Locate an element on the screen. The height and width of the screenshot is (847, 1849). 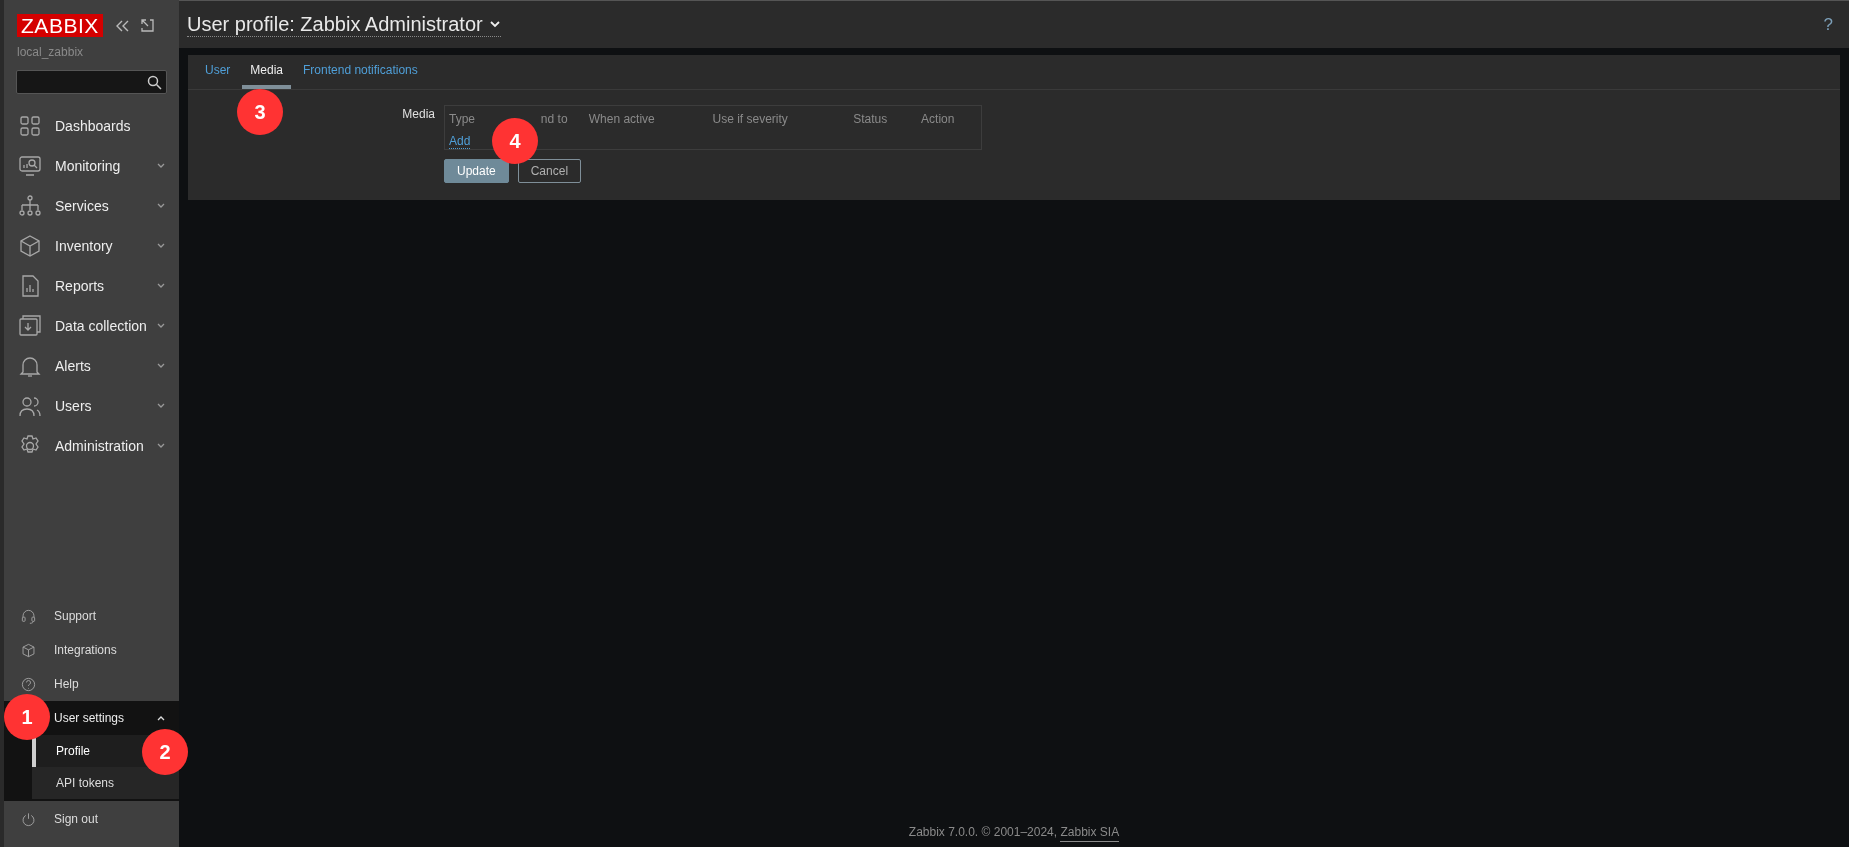
column-header: Use if severity is located at coordinates (750, 119).